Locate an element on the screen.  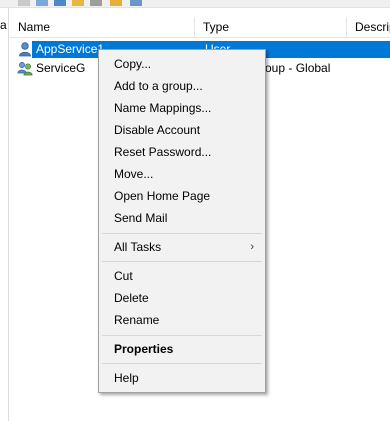
chevron-right-icon: › is located at coordinates (252, 247).